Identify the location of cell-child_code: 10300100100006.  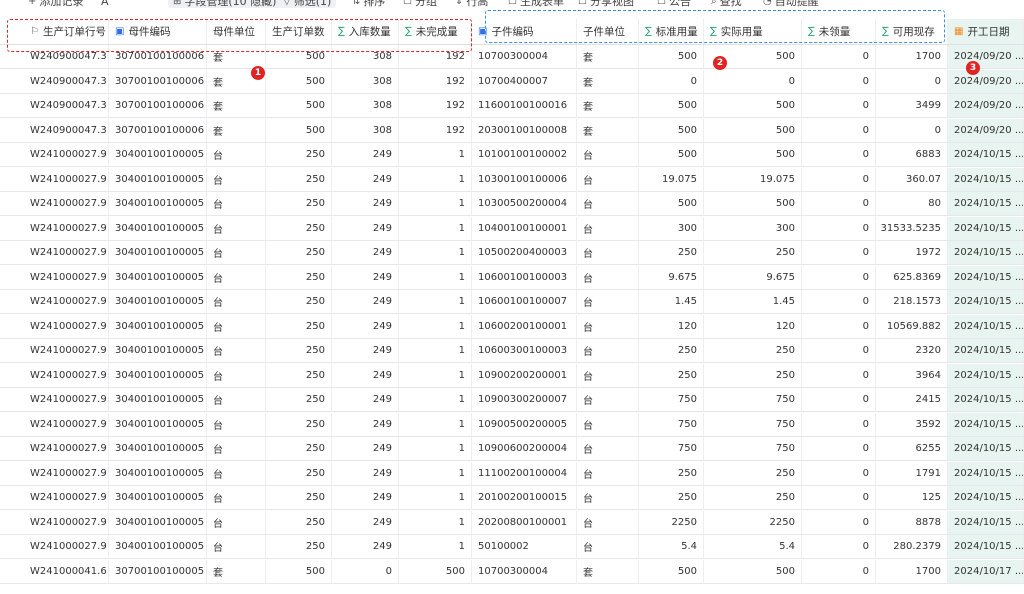
(524, 179).